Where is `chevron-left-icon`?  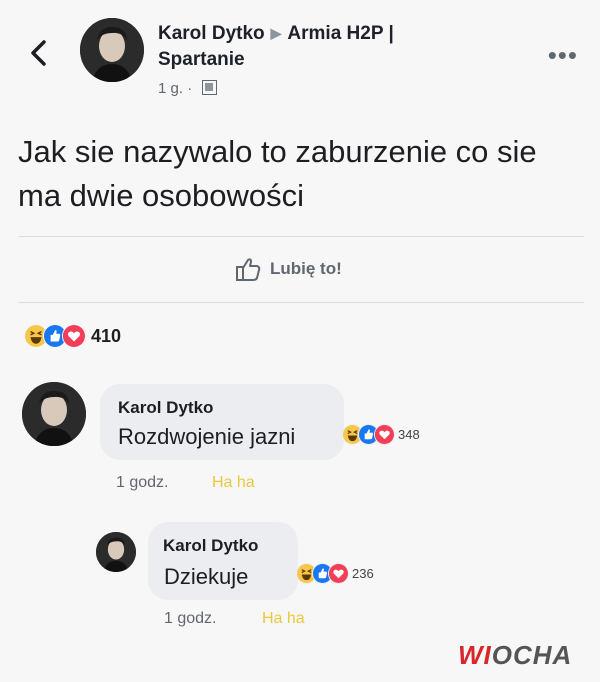 chevron-left-icon is located at coordinates (38, 53).